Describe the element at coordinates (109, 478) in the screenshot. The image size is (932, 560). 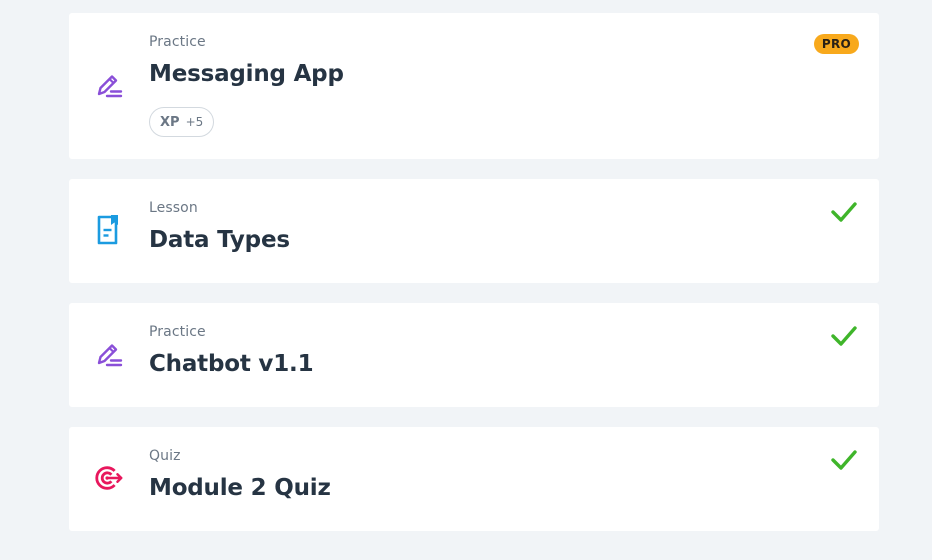
I see `target-icon` at that location.